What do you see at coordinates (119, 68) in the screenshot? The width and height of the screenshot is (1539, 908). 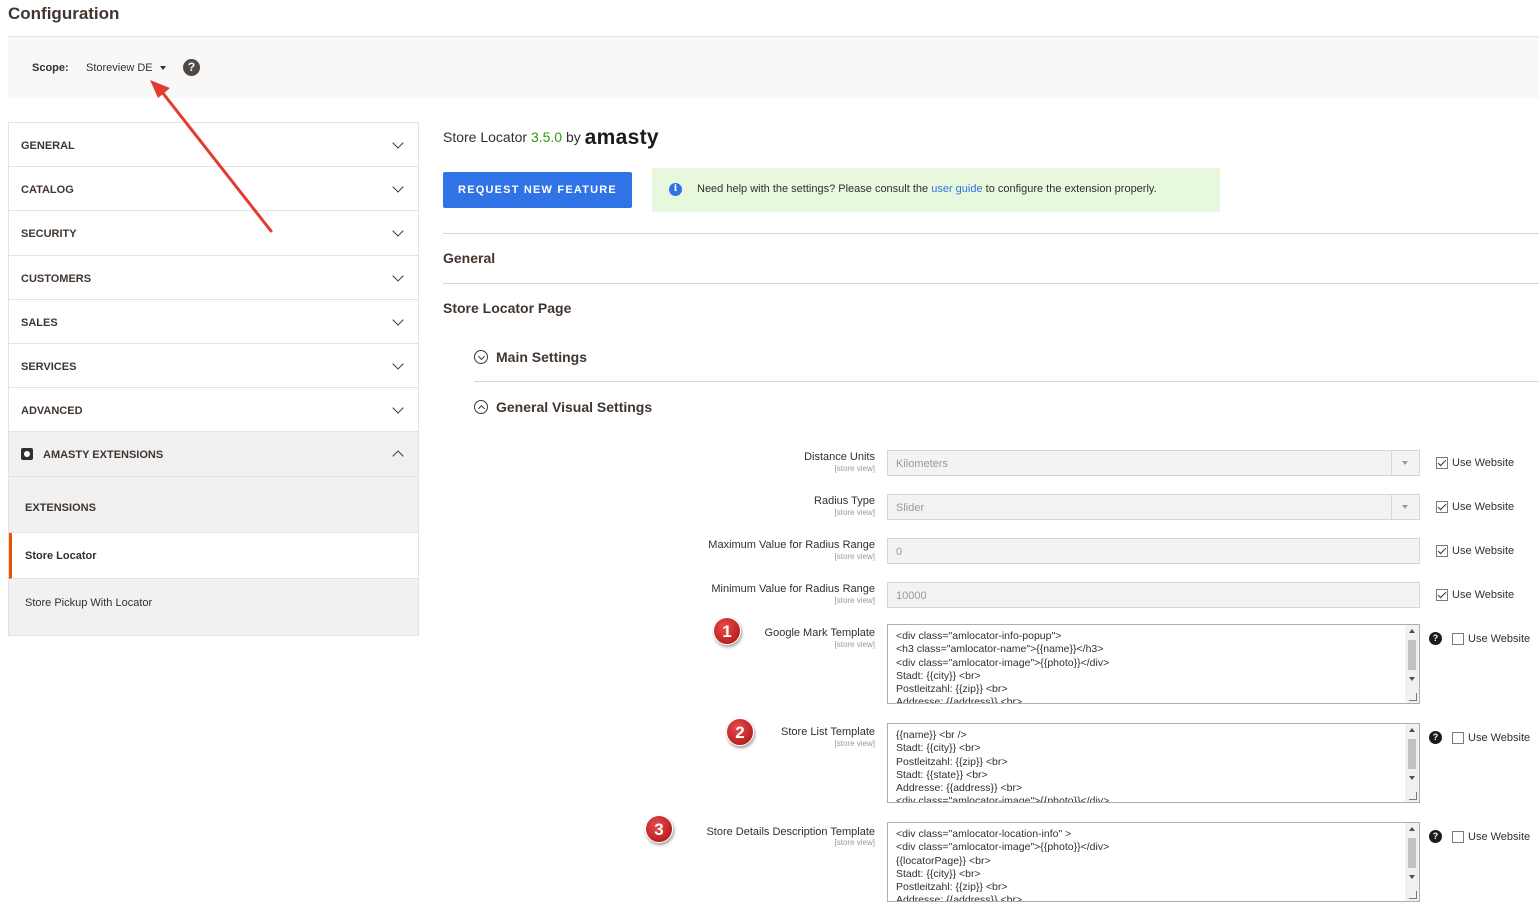 I see `scope-value: Storeview DE` at bounding box center [119, 68].